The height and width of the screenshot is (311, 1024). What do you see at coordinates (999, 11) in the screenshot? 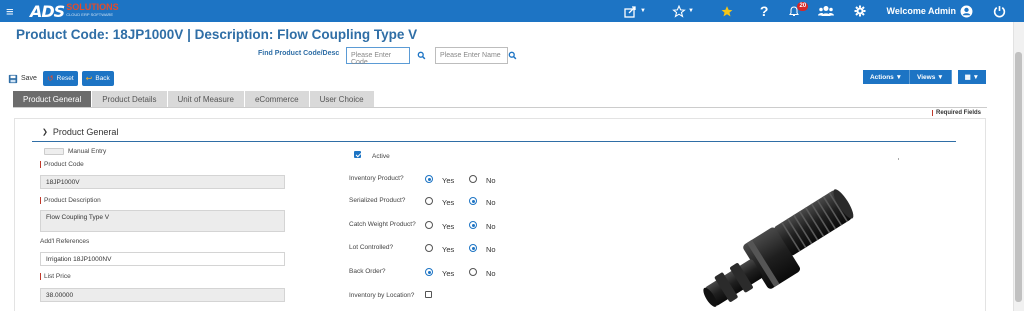
I see `logout-power-icon` at bounding box center [999, 11].